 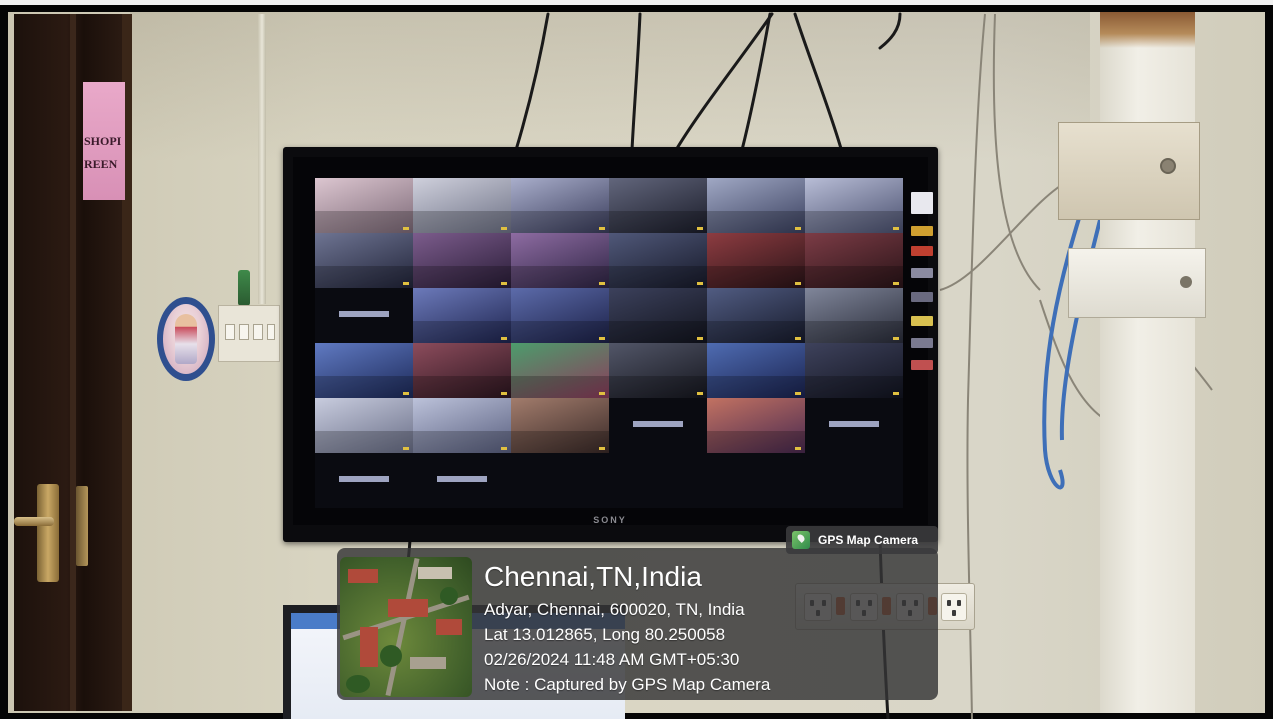 I want to click on door-sign-line1: SHOPI, so click(x=103, y=141).